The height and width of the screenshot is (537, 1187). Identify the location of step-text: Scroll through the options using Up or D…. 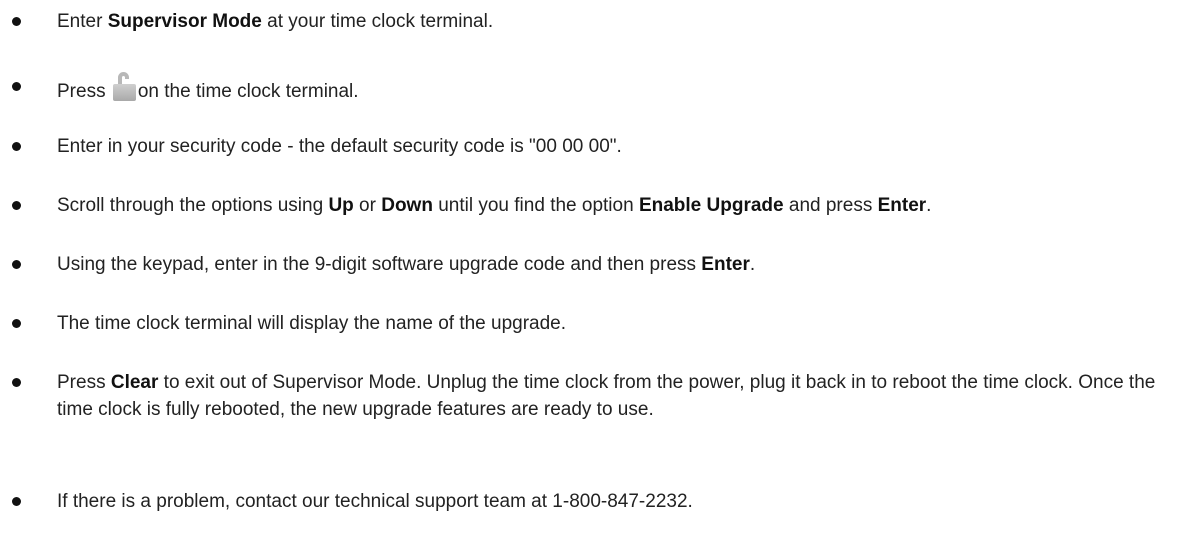
(494, 205).